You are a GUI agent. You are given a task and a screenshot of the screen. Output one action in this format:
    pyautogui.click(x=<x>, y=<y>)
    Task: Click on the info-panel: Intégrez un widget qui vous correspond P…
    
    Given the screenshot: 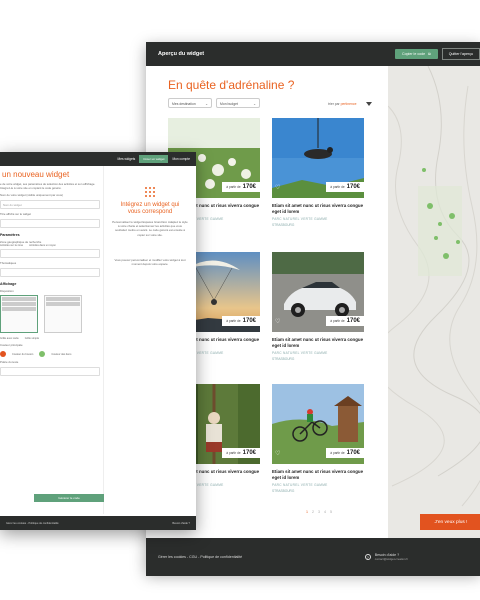 What is the action you would take?
    pyautogui.click(x=150, y=340)
    